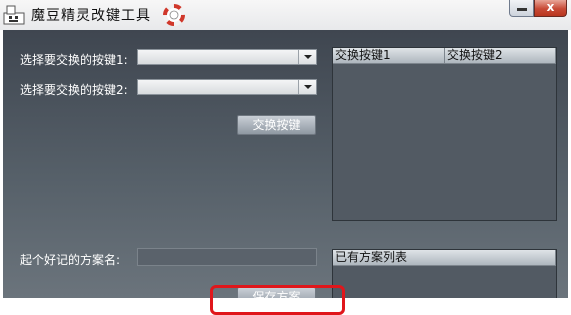 Image resolution: width=571 pixels, height=315 pixels. What do you see at coordinates (74, 60) in the screenshot?
I see `key1-label: 选择要交换的按键1:` at bounding box center [74, 60].